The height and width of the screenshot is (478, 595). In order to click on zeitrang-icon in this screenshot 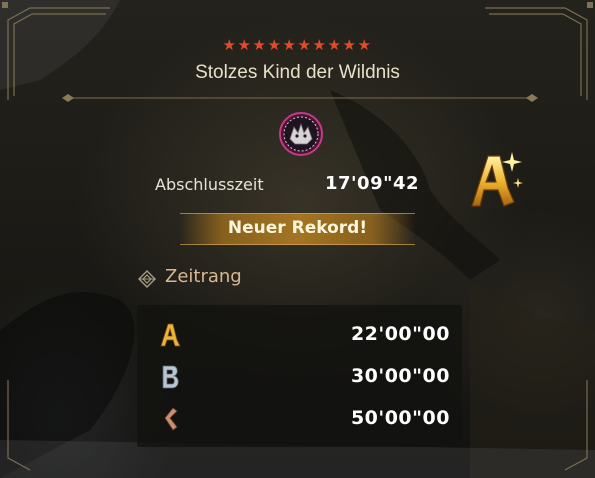, I will do `click(147, 279)`.